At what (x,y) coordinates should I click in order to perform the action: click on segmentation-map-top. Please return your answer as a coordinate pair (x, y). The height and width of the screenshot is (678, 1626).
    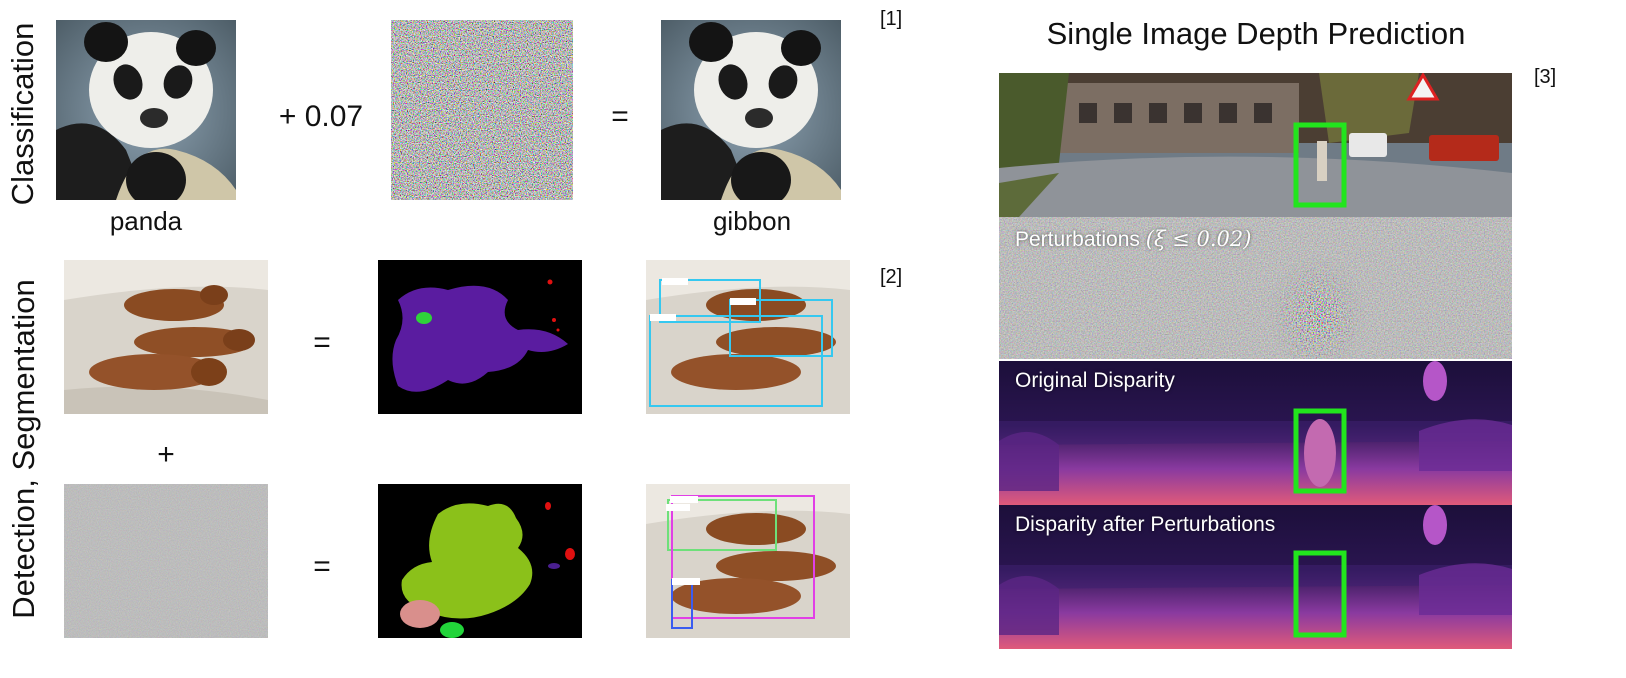
    Looking at the image, I should click on (480, 337).